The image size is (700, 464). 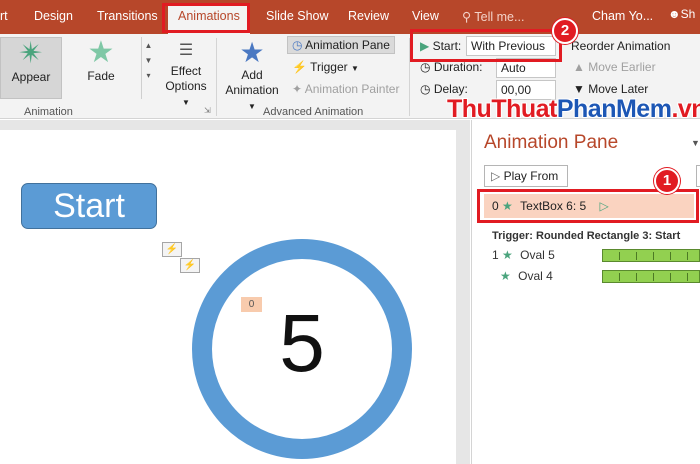 I want to click on tab-review: Review, so click(x=368, y=16).